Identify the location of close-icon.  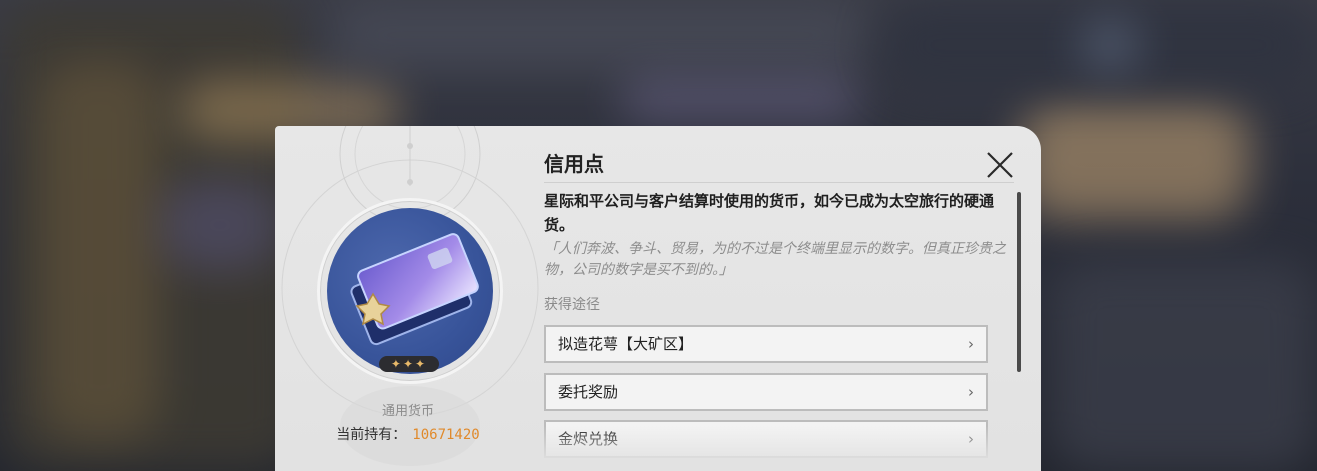
(1000, 165).